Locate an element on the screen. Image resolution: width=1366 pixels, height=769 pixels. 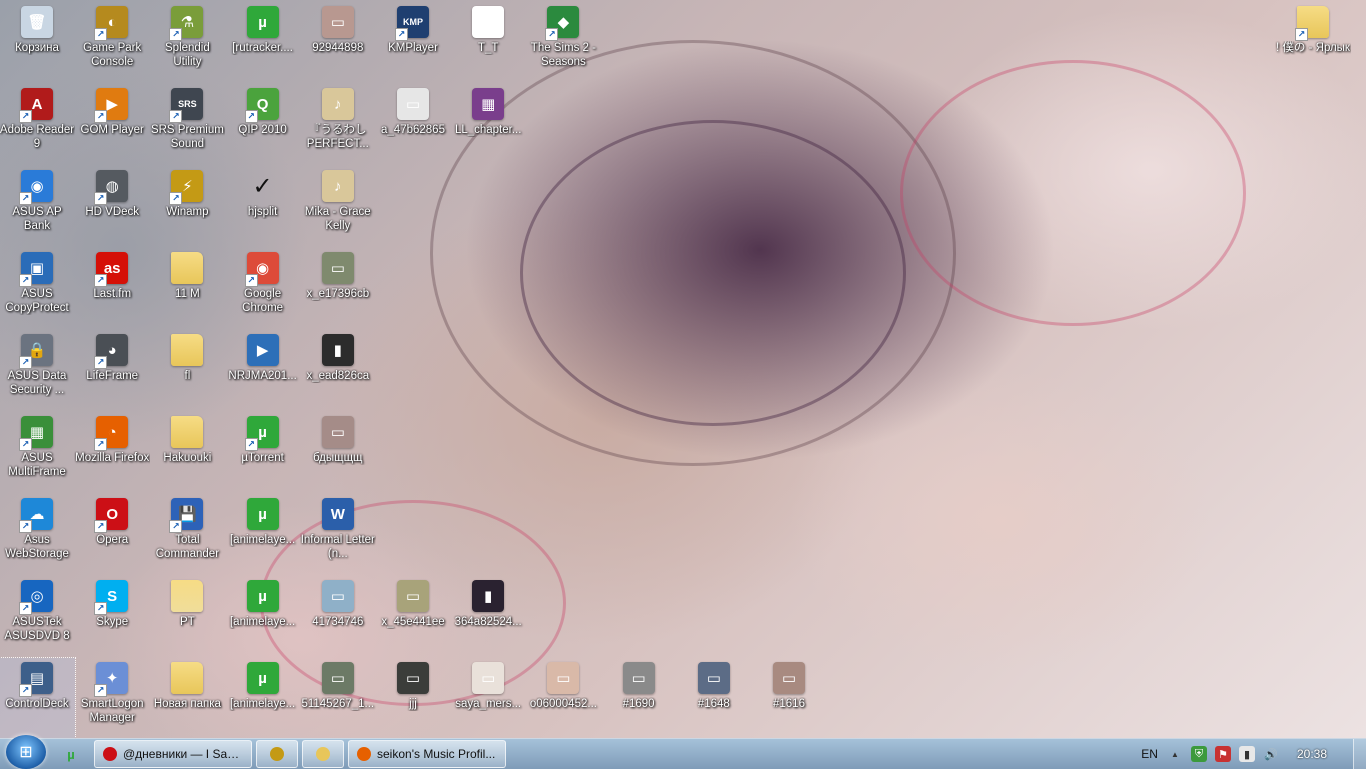
desktop-icon: ▣ASUS CopyProtect is located at coordinates (37, 288).